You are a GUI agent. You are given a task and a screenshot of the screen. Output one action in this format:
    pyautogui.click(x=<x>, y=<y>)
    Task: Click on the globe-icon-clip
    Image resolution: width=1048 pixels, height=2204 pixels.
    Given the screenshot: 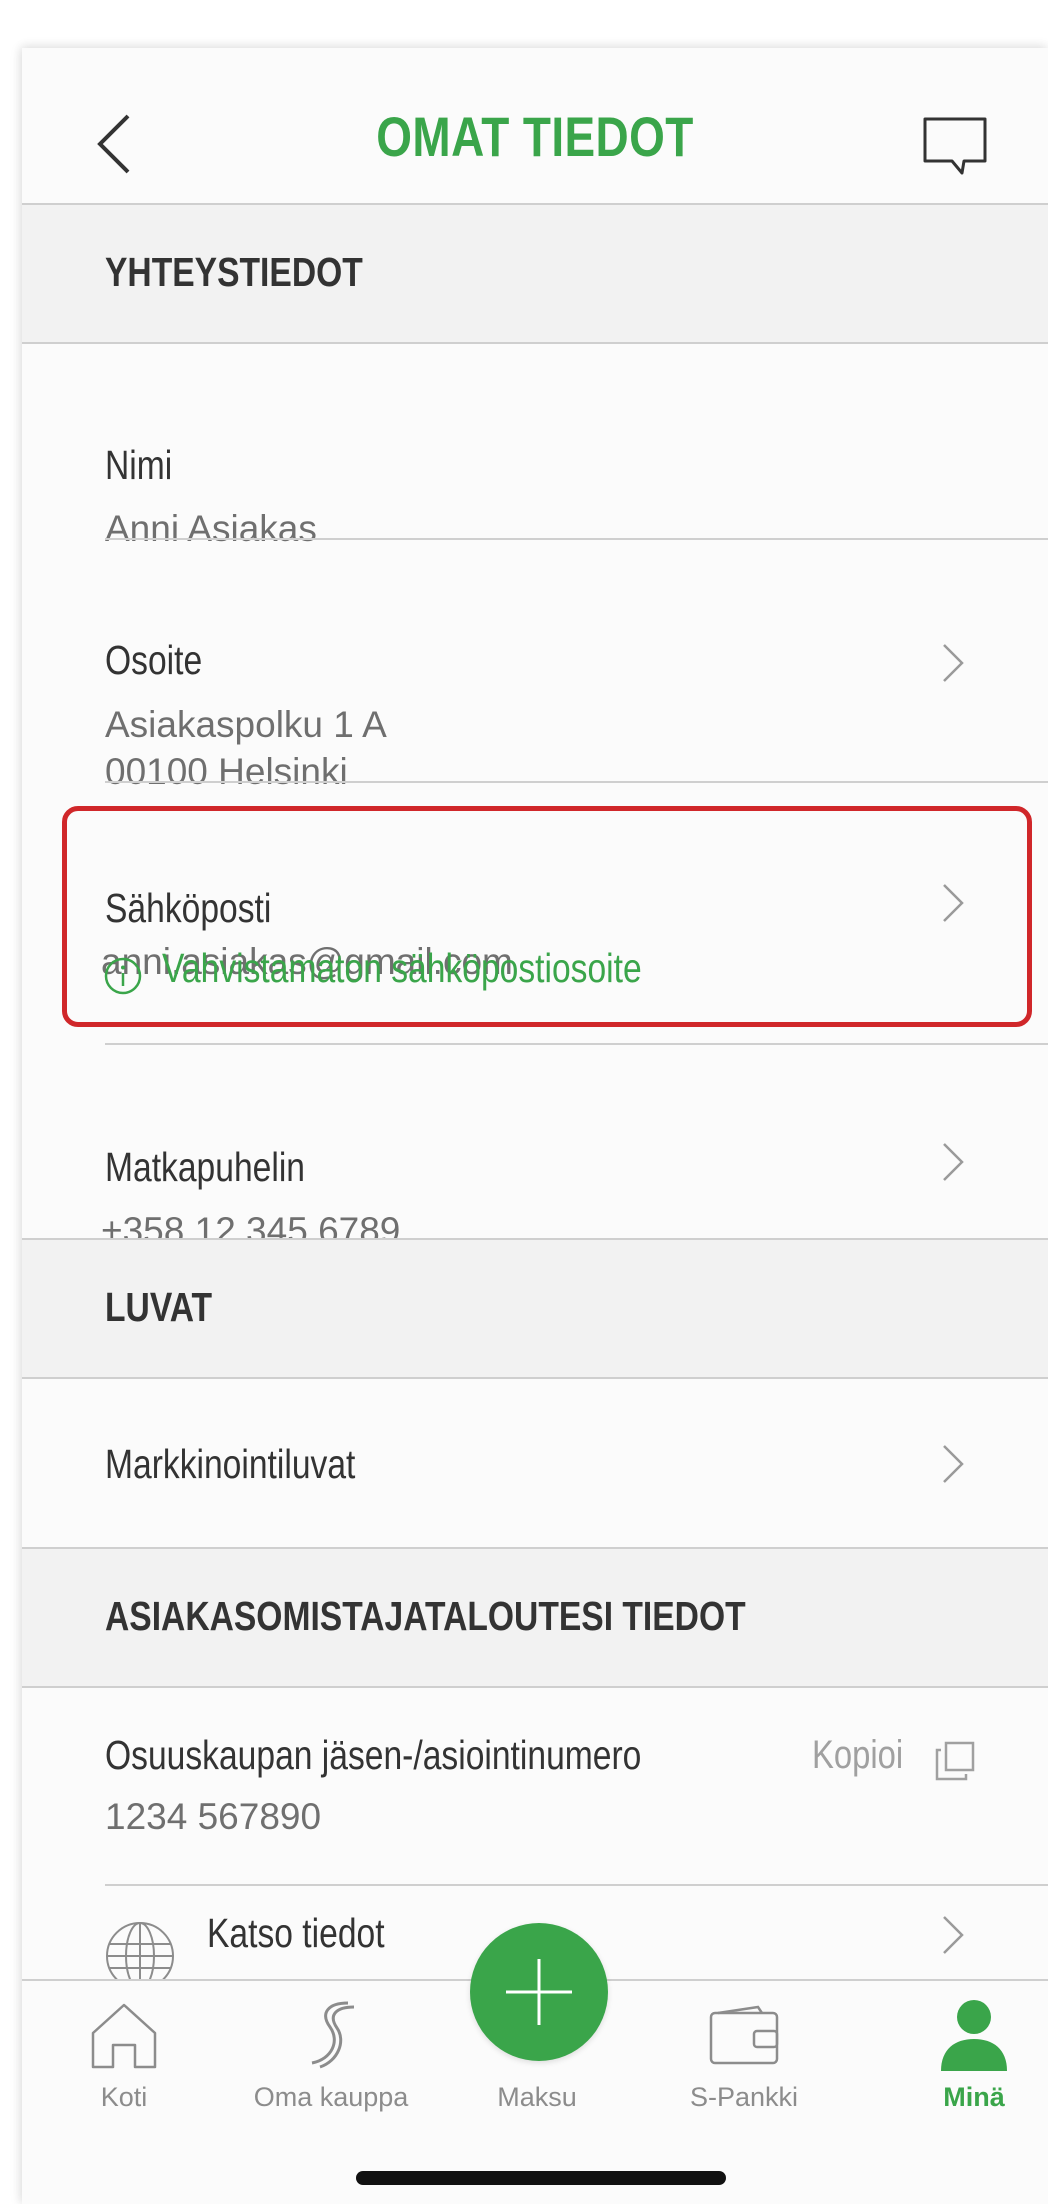 What is the action you would take?
    pyautogui.click(x=122, y=1932)
    